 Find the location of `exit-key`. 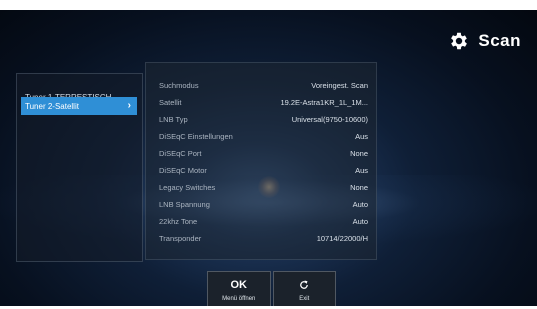

exit-key is located at coordinates (304, 285).